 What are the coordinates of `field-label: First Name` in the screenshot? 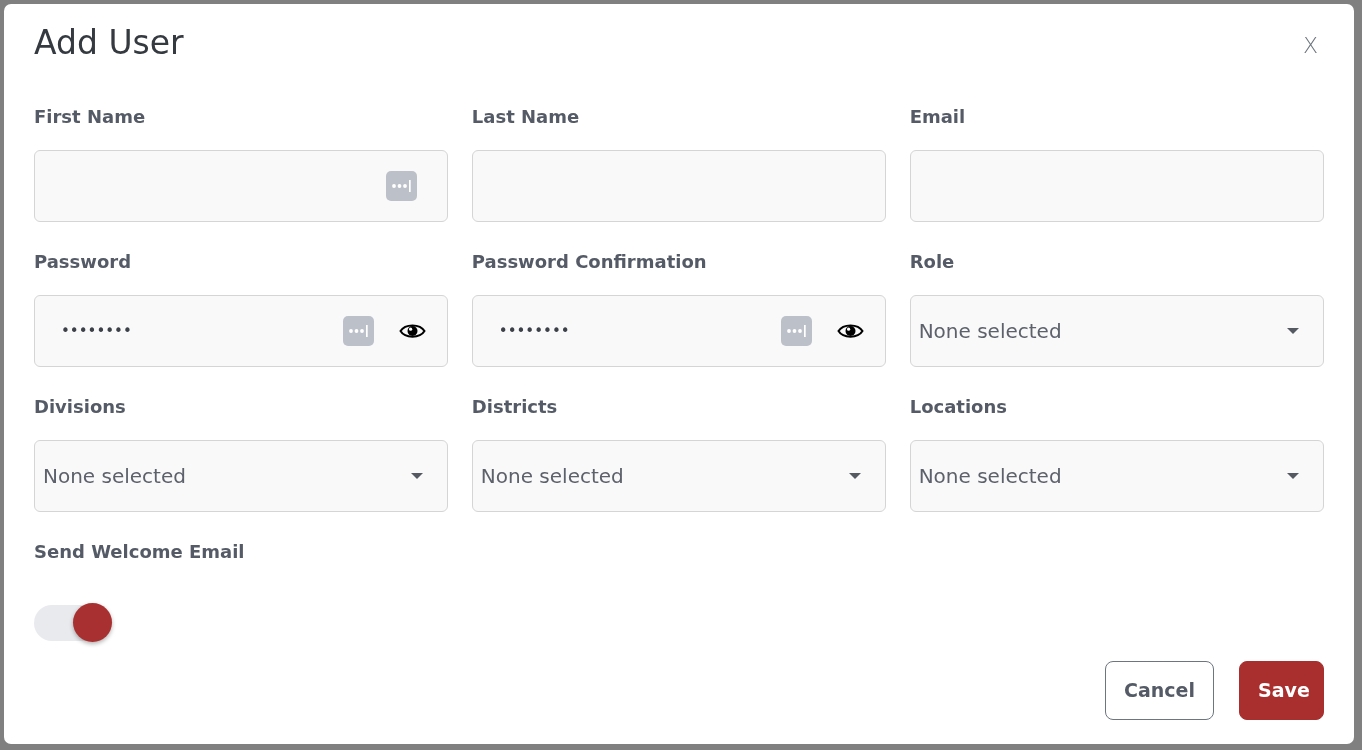 It's located at (90, 117).